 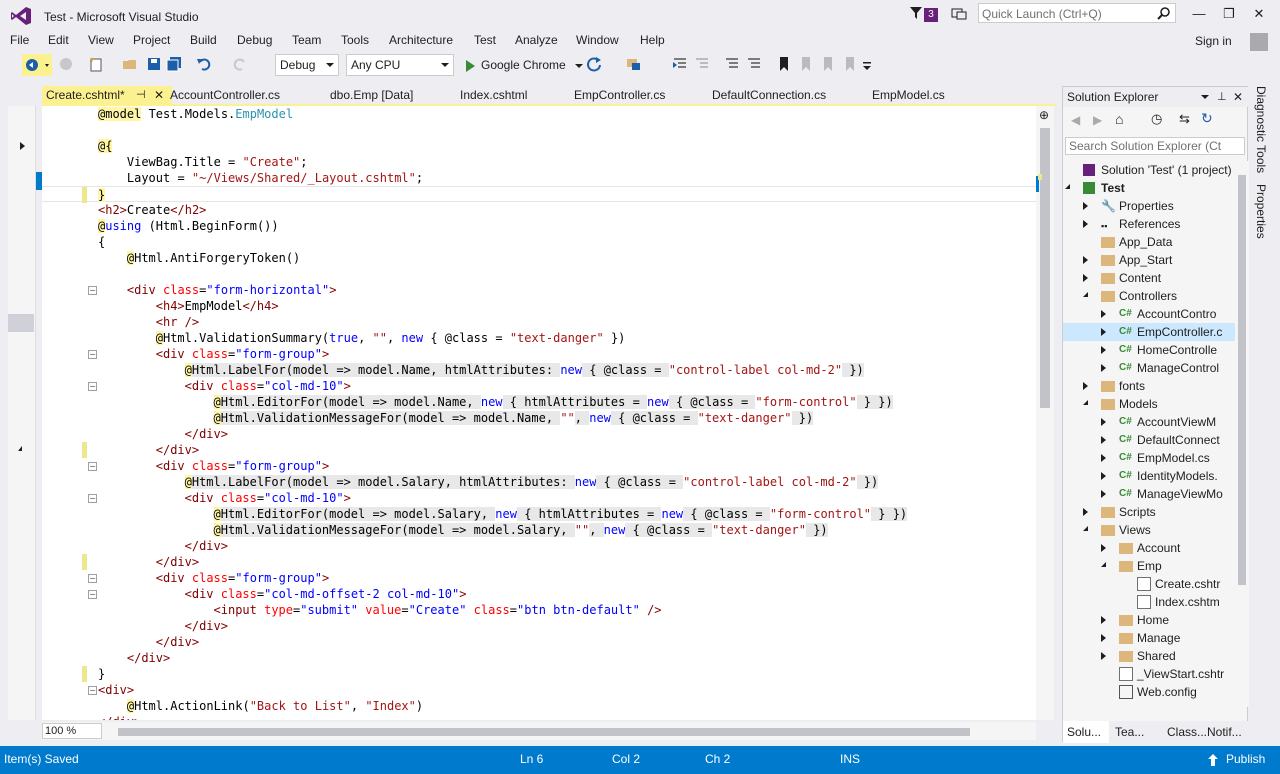 What do you see at coordinates (1149, 332) in the screenshot?
I see `tree-item: C# EmpController.c` at bounding box center [1149, 332].